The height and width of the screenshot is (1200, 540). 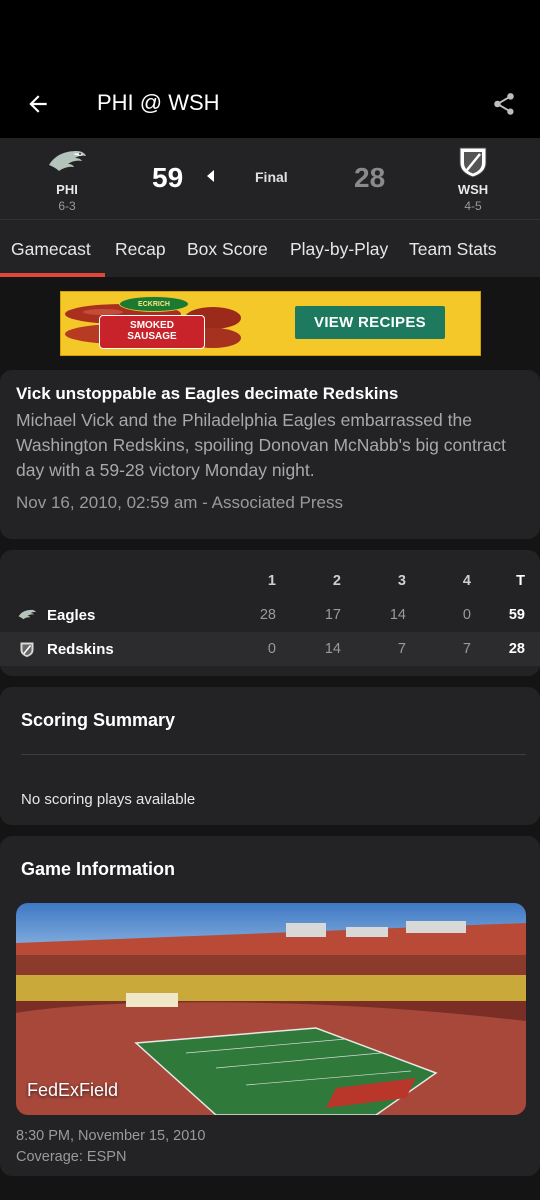 What do you see at coordinates (453, 249) in the screenshot?
I see `tab-team-stats: Team Stats` at bounding box center [453, 249].